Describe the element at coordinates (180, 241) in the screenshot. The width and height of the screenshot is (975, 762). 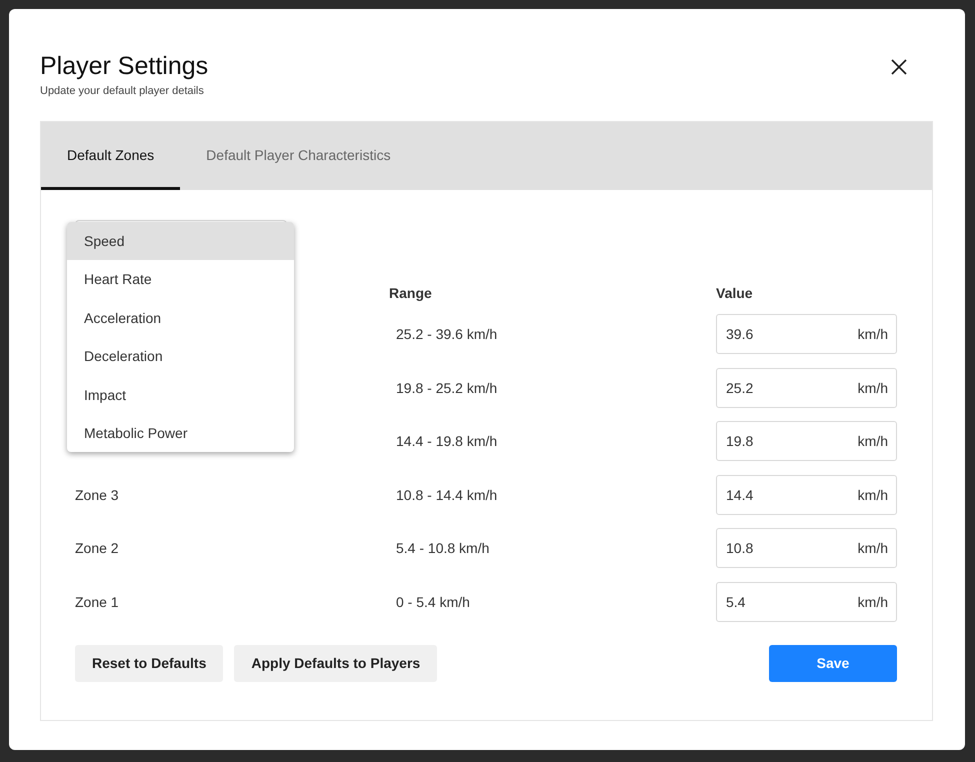
I see `menu-option: Speed` at that location.